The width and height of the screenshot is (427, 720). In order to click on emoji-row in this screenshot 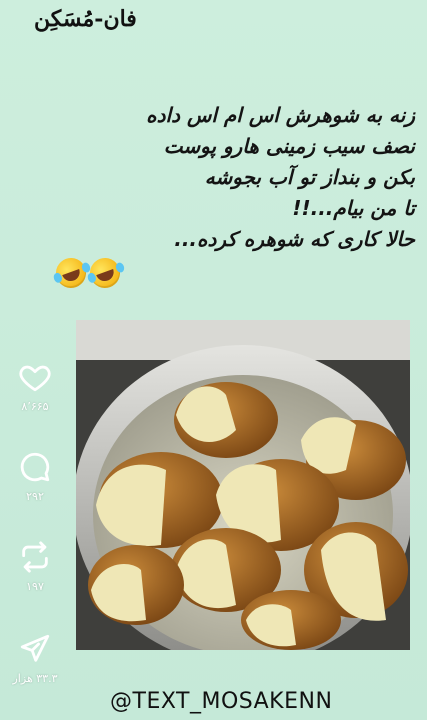, I will do `click(88, 273)`.